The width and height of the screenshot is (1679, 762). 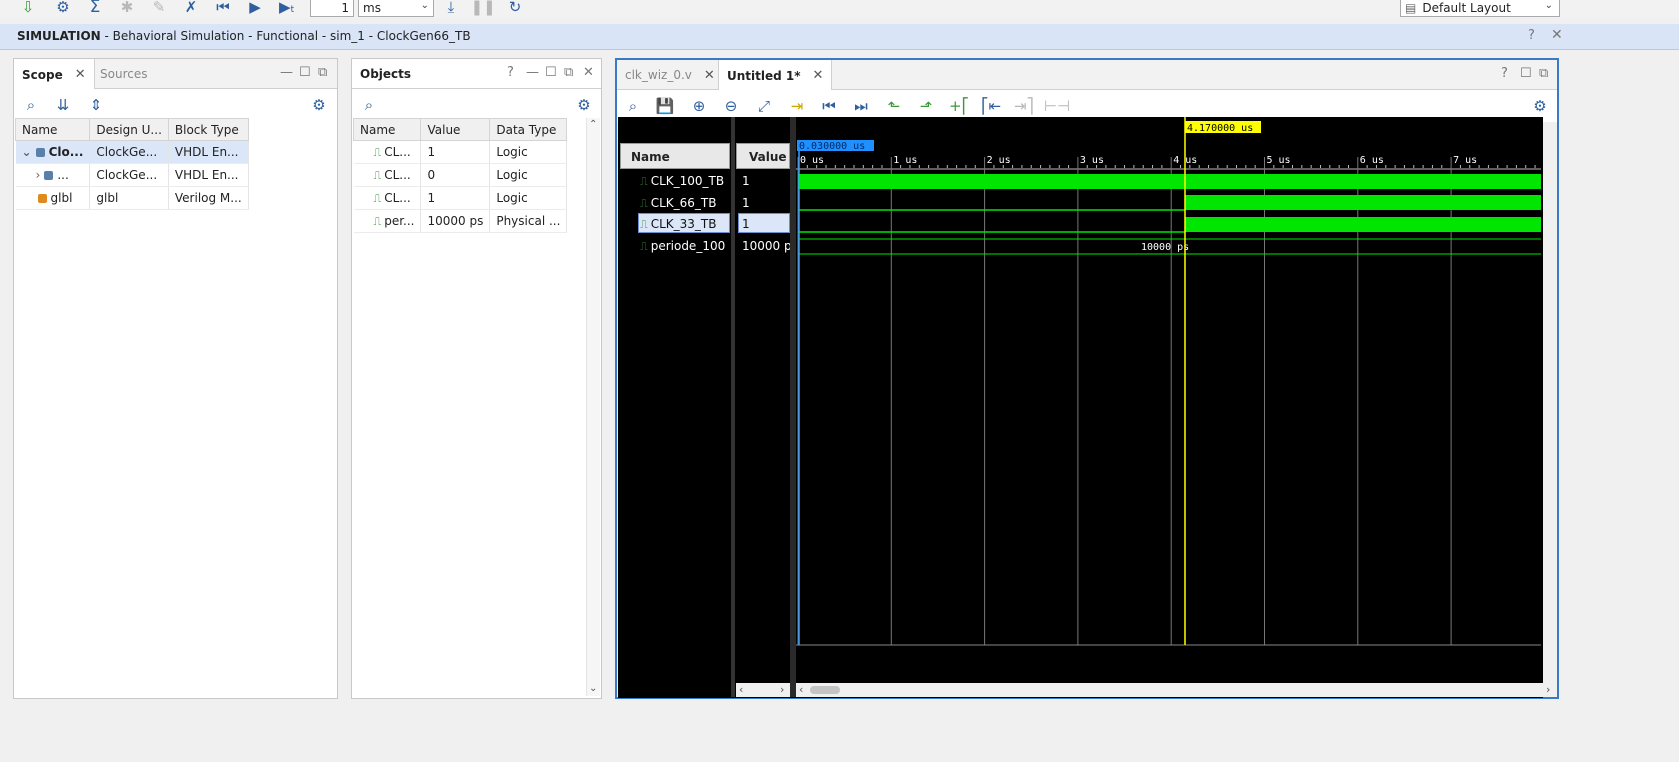 I want to click on signal-row: ⎍ CLK_66_TB, so click(x=678, y=203).